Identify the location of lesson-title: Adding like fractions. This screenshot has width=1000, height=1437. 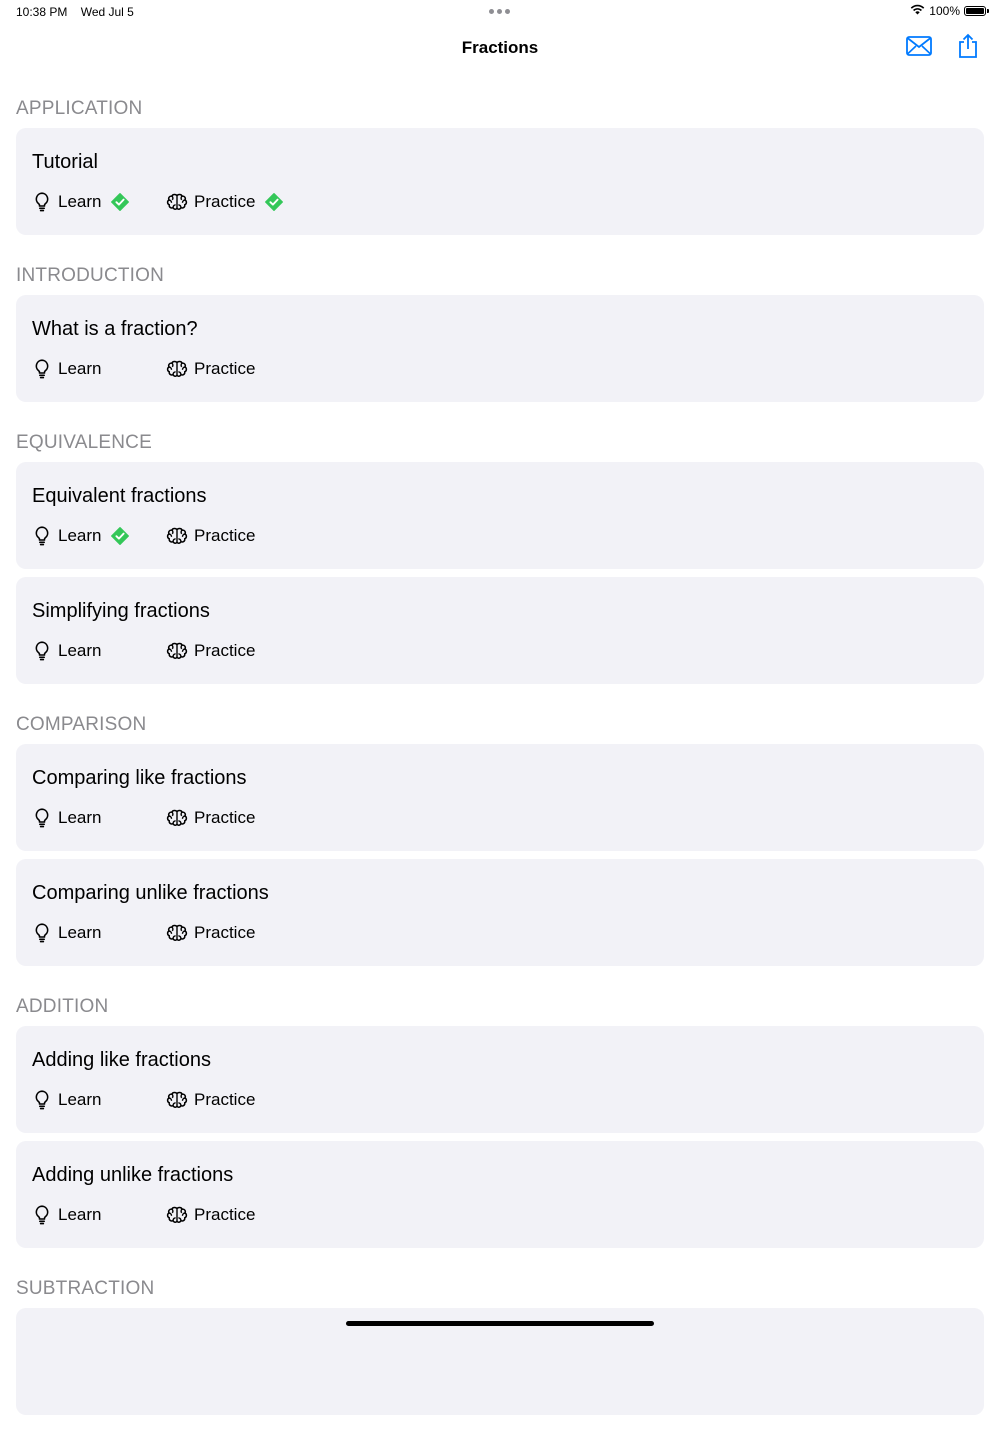
(121, 1060).